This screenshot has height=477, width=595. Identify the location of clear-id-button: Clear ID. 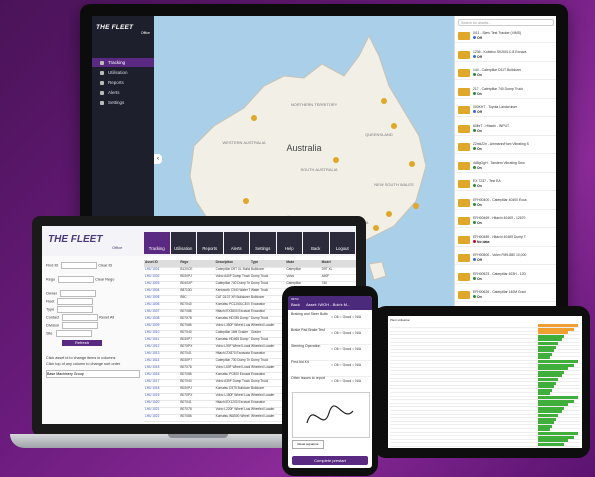
(105, 266).